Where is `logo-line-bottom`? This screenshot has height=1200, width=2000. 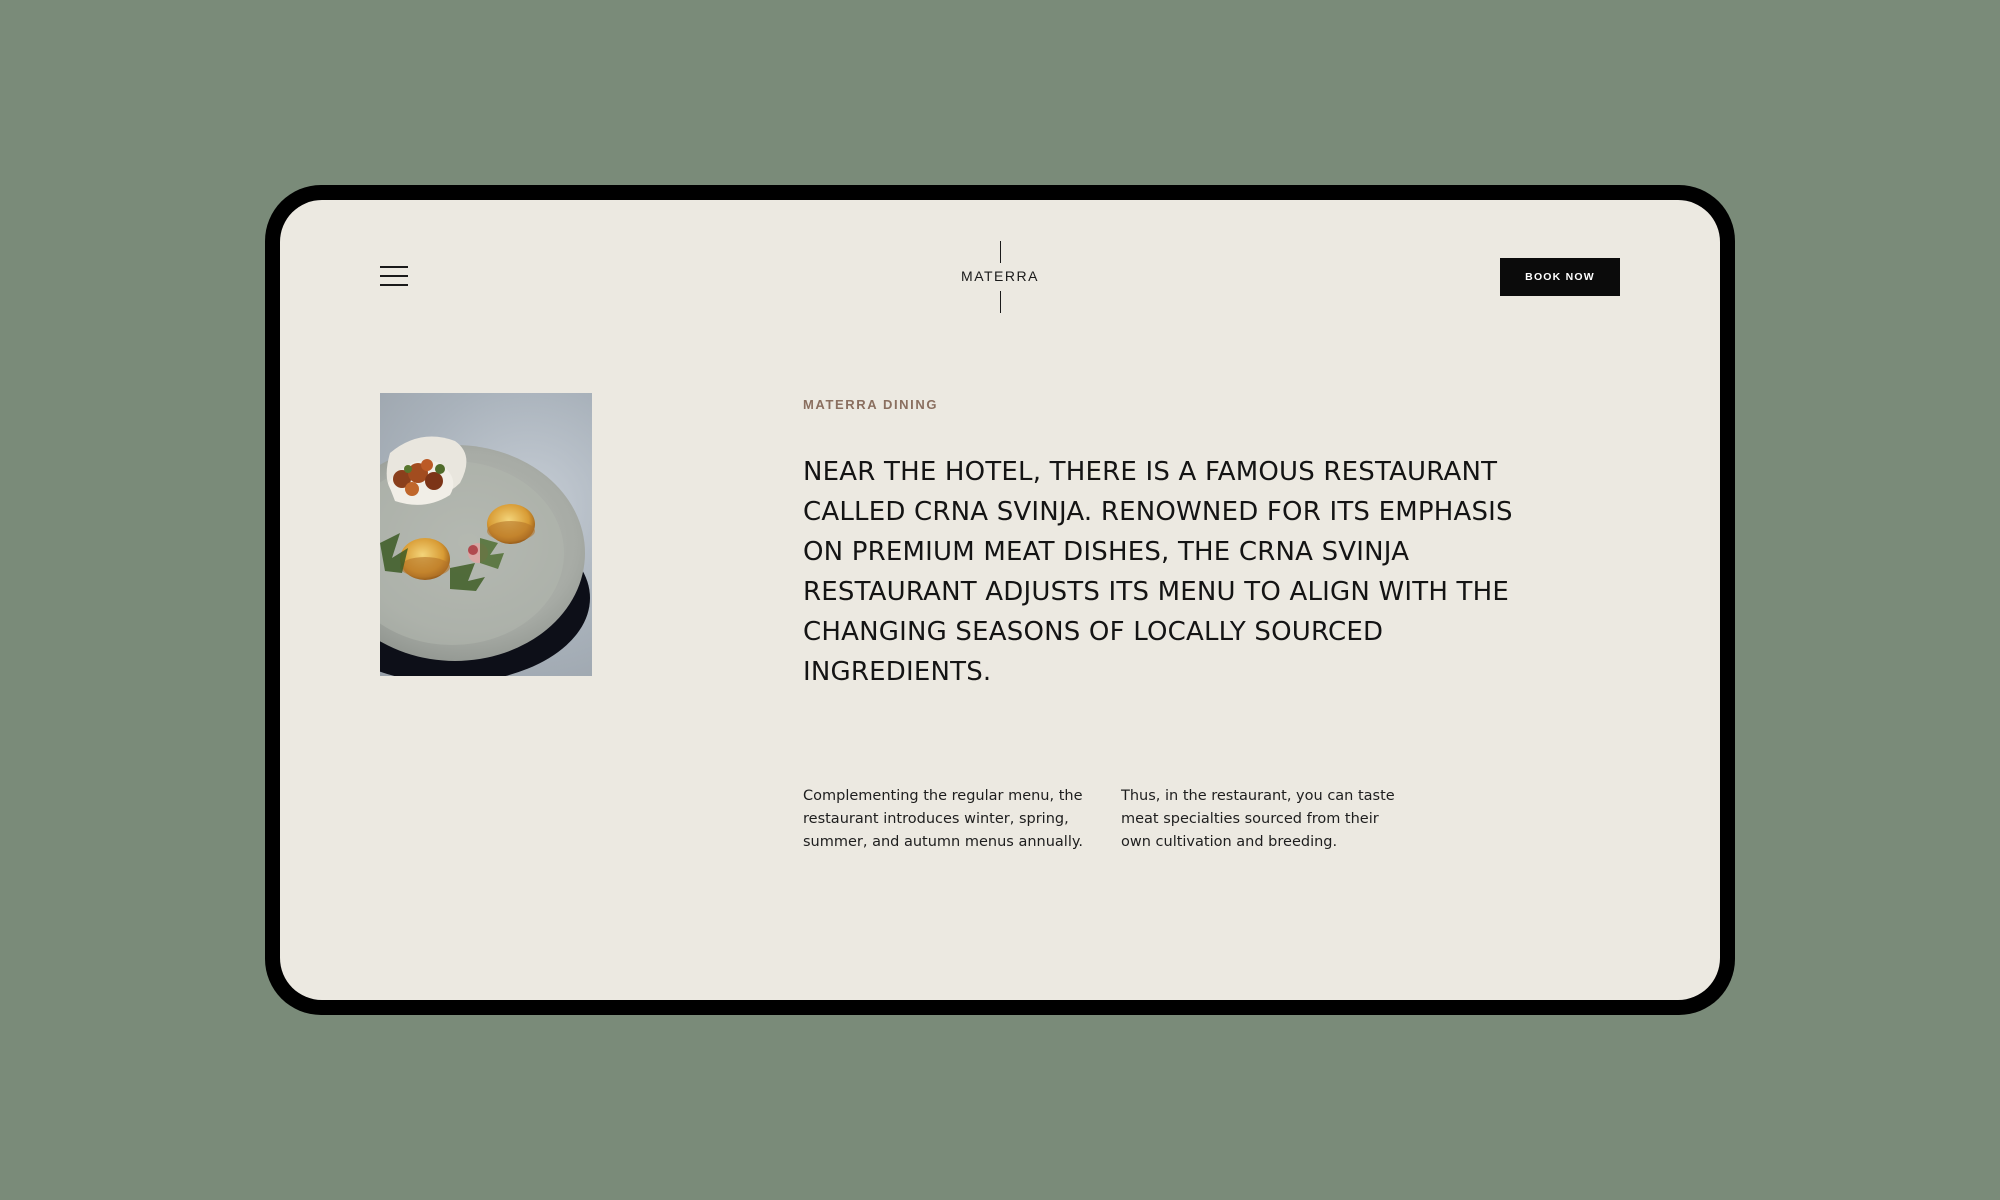 logo-line-bottom is located at coordinates (1000, 302).